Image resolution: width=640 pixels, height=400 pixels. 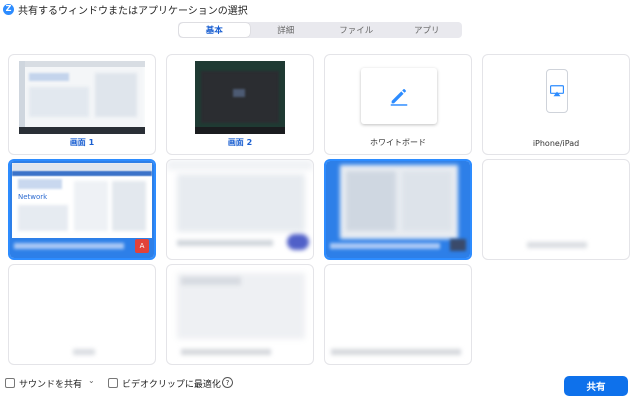 What do you see at coordinates (214, 30) in the screenshot?
I see `tab-basic: 基本` at bounding box center [214, 30].